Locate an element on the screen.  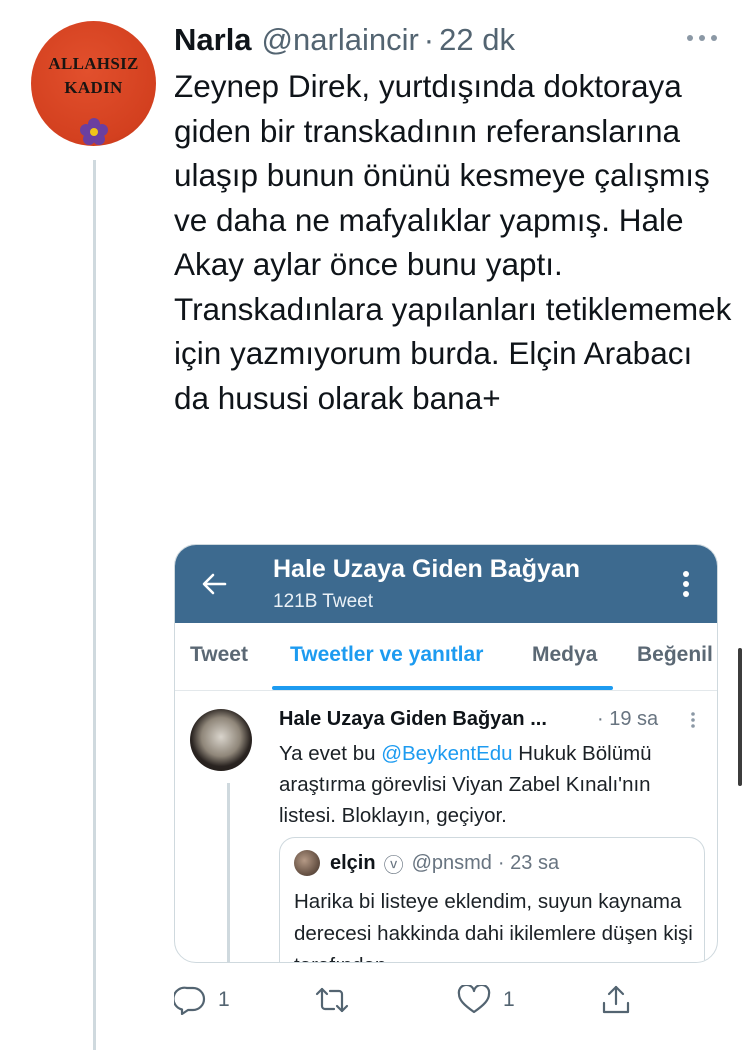
author-avatar: ALLAHSIZ KADIN is located at coordinates (93, 83).